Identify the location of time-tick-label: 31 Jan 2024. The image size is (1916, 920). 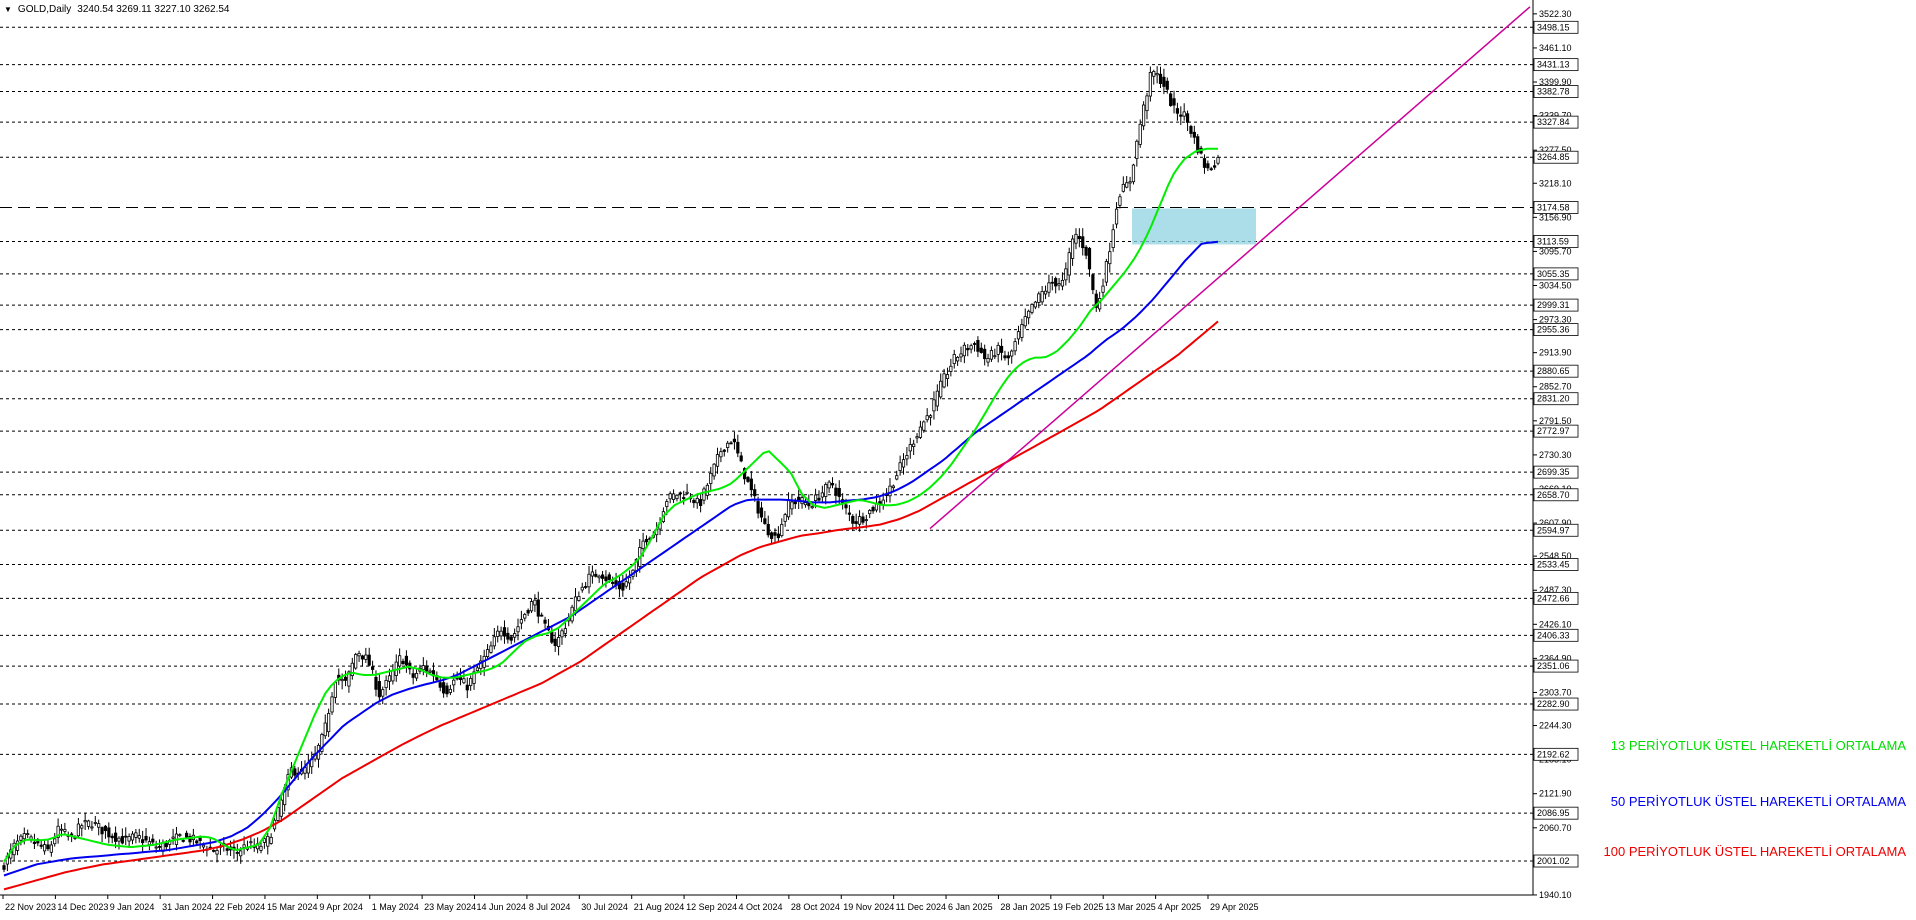
(187, 907).